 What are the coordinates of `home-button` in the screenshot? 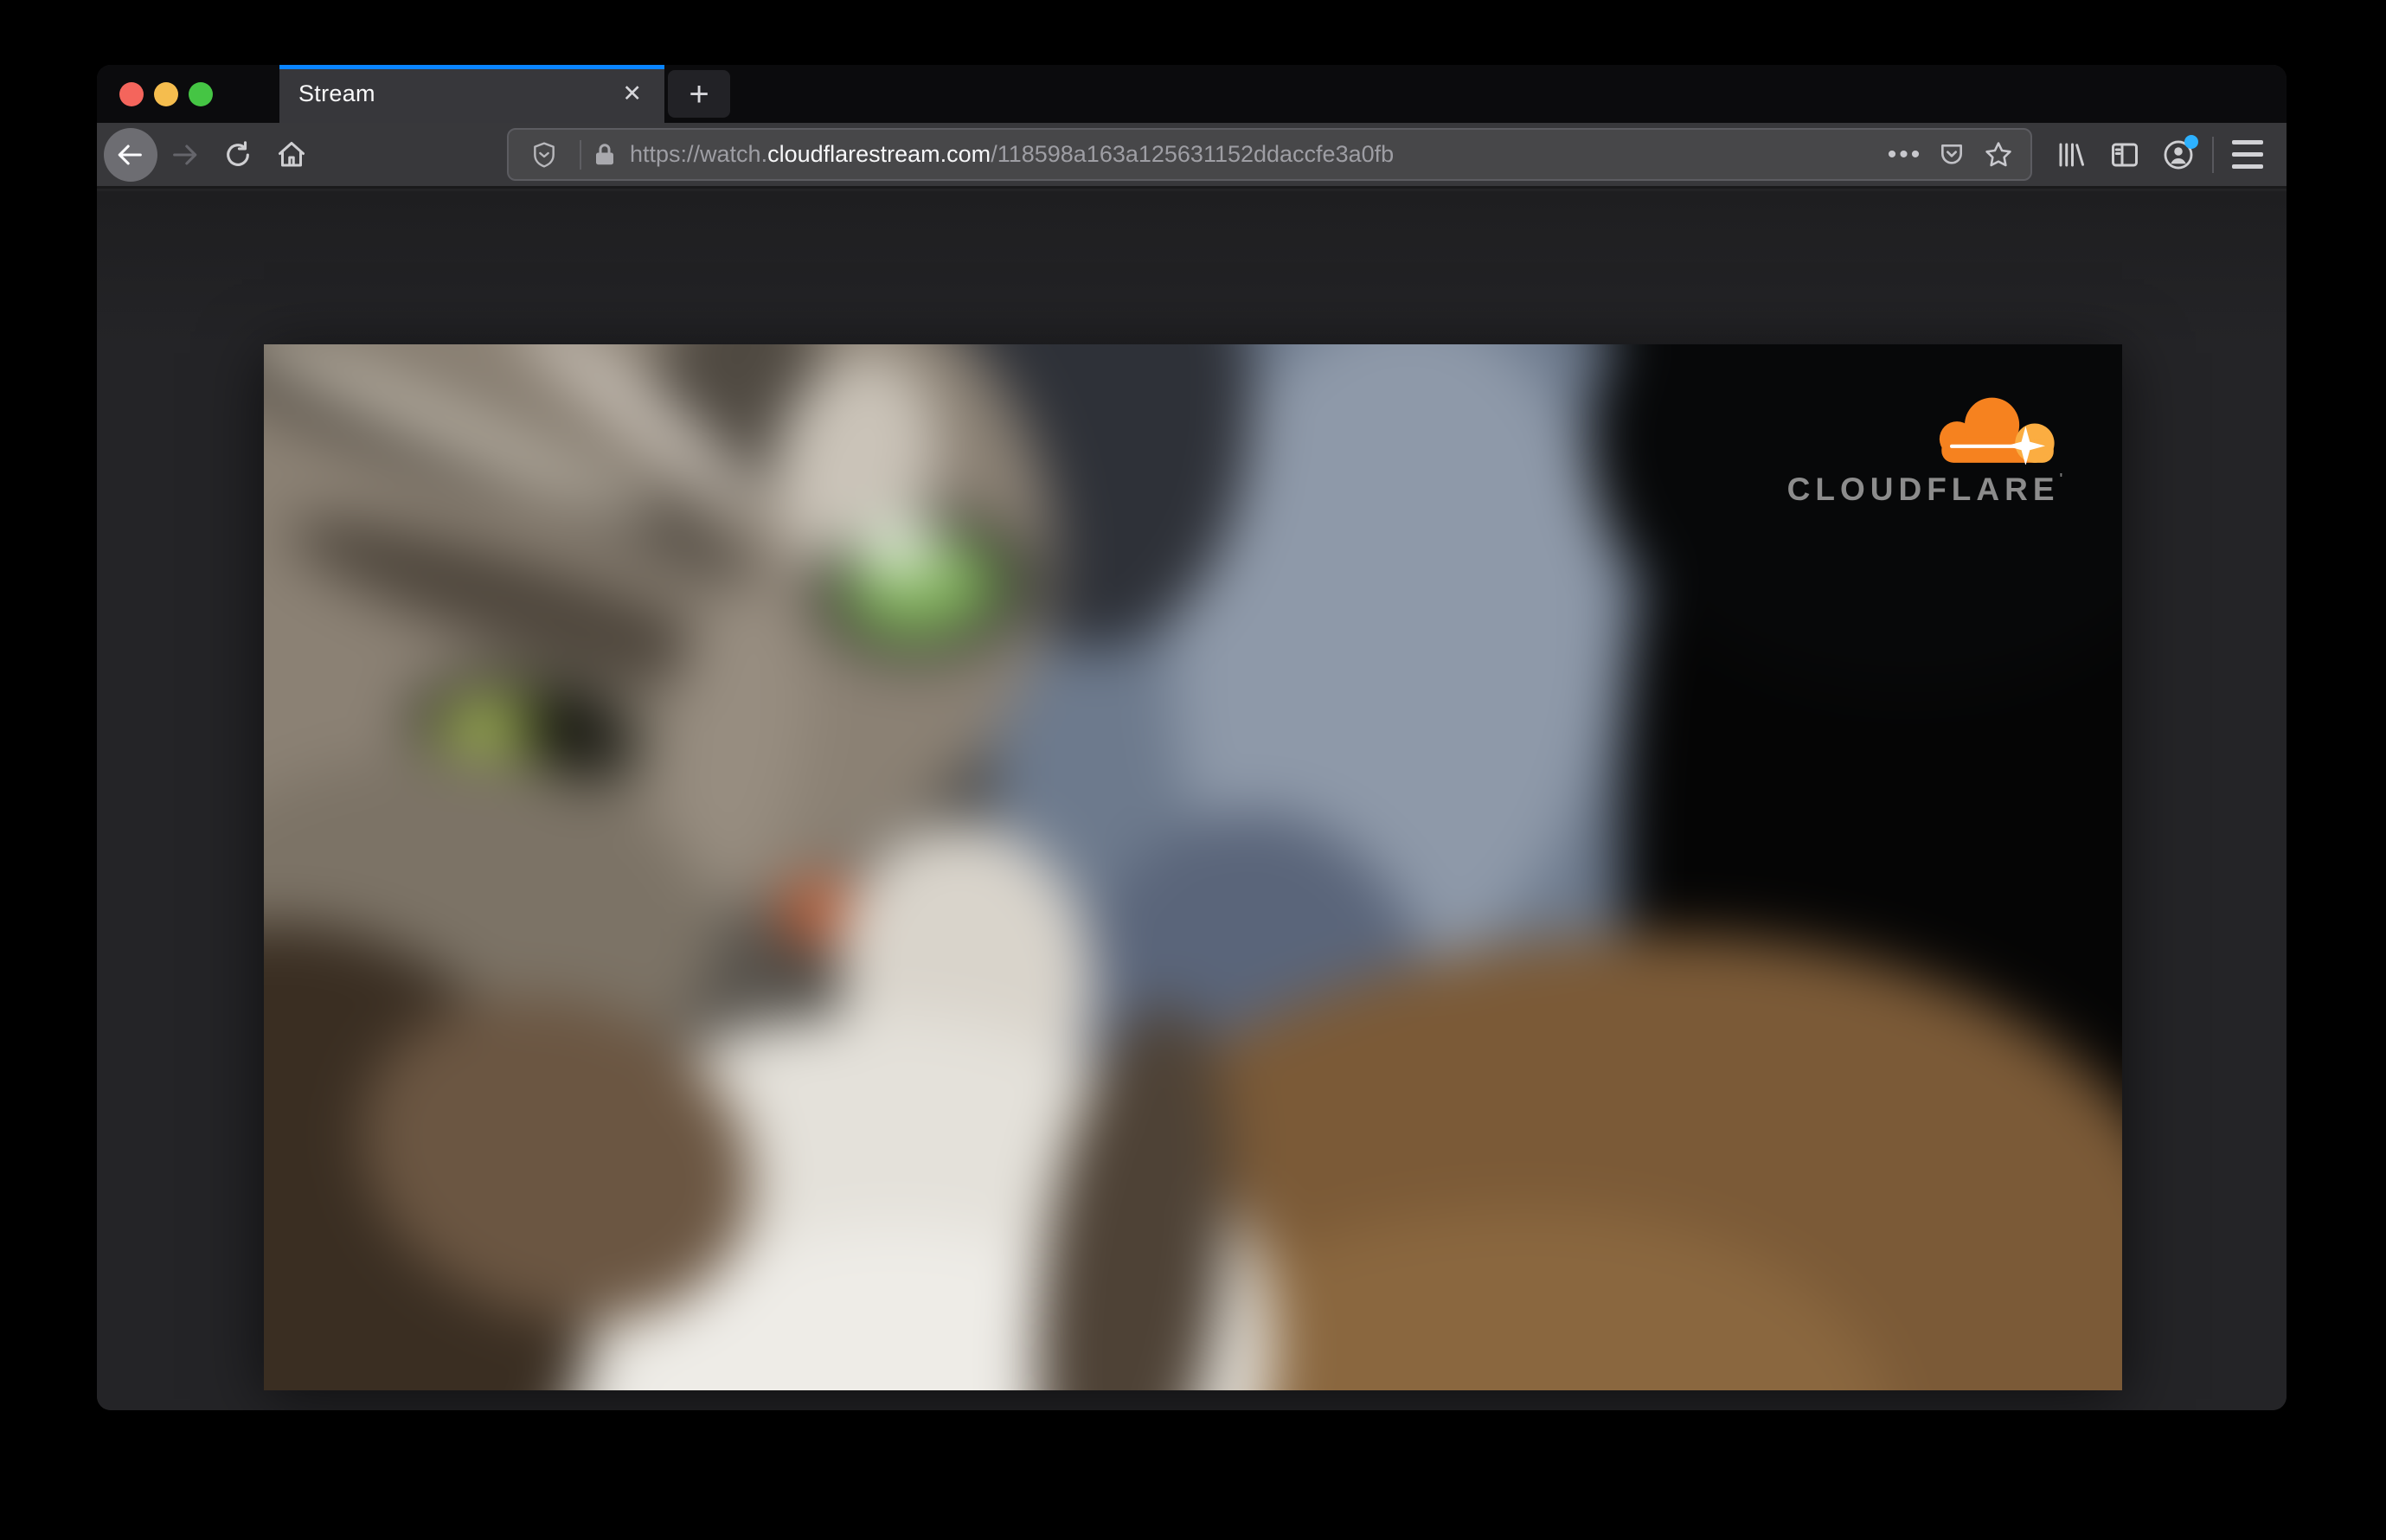 It's located at (291, 155).